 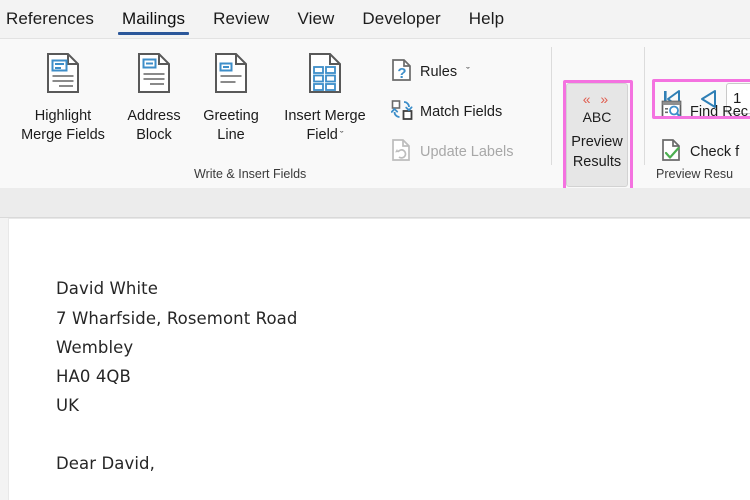 I want to click on match-fields-button: Match Fields, so click(x=446, y=112).